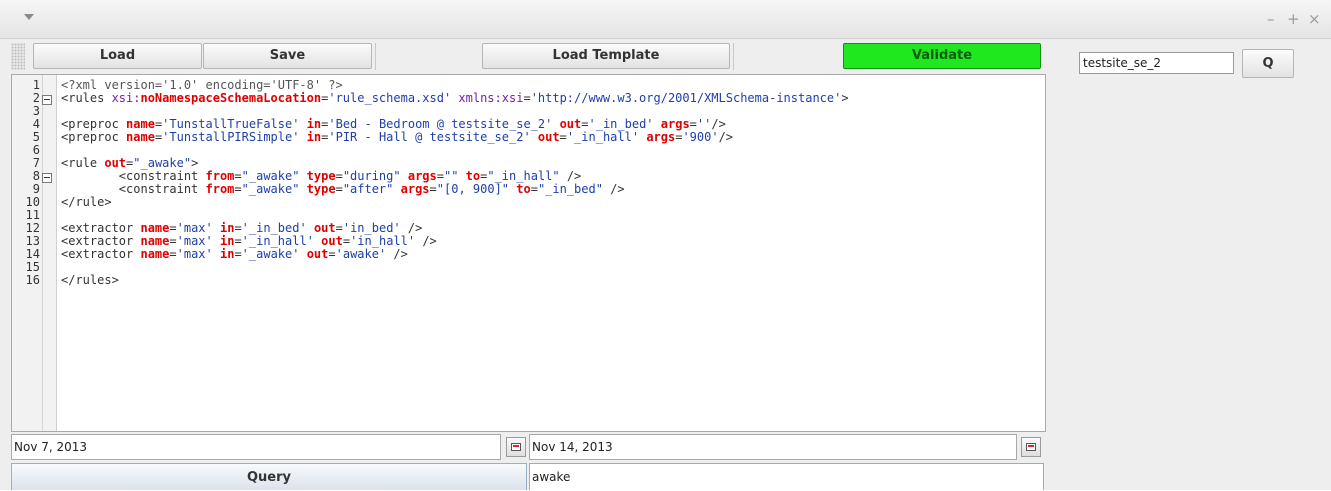  Describe the element at coordinates (1293, 19) in the screenshot. I see `maximize-icon: +` at that location.